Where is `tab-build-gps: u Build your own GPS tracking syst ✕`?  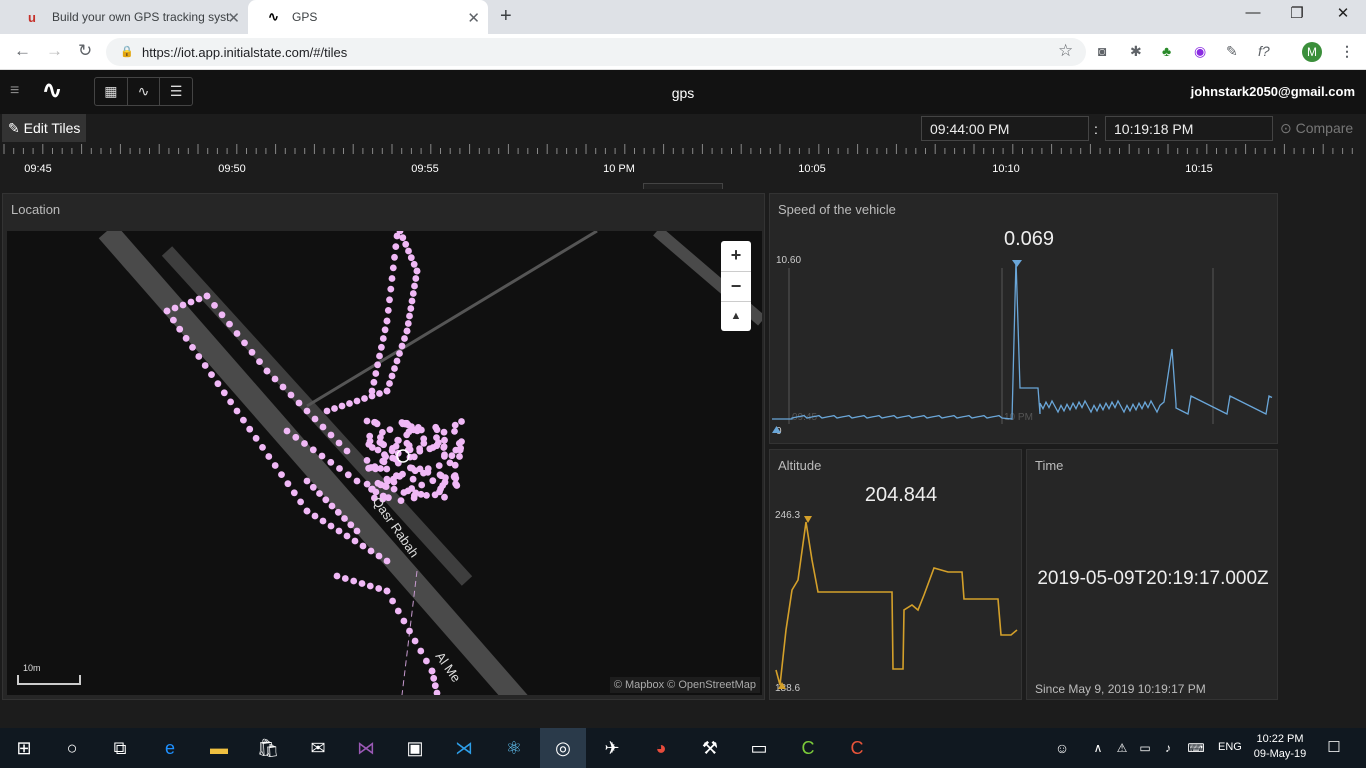 tab-build-gps: u Build your own GPS tracking syst ✕ is located at coordinates (128, 17).